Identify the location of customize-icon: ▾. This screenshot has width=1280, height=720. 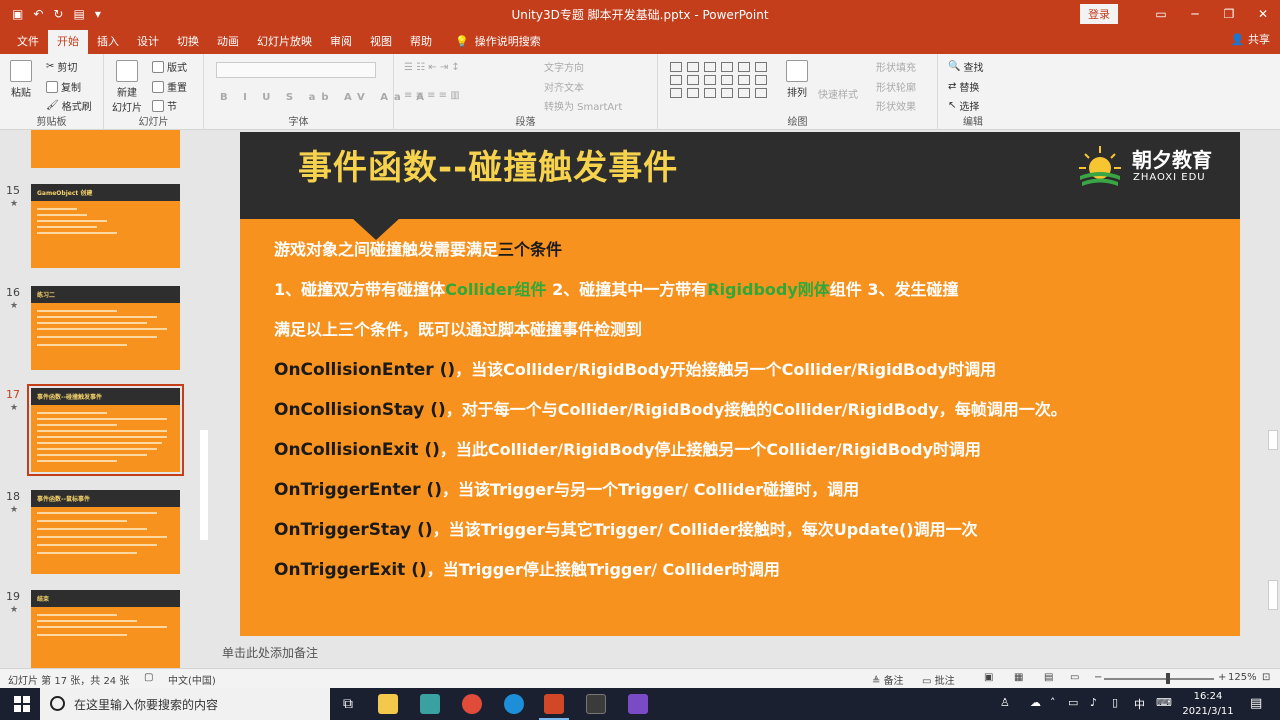
(98, 14).